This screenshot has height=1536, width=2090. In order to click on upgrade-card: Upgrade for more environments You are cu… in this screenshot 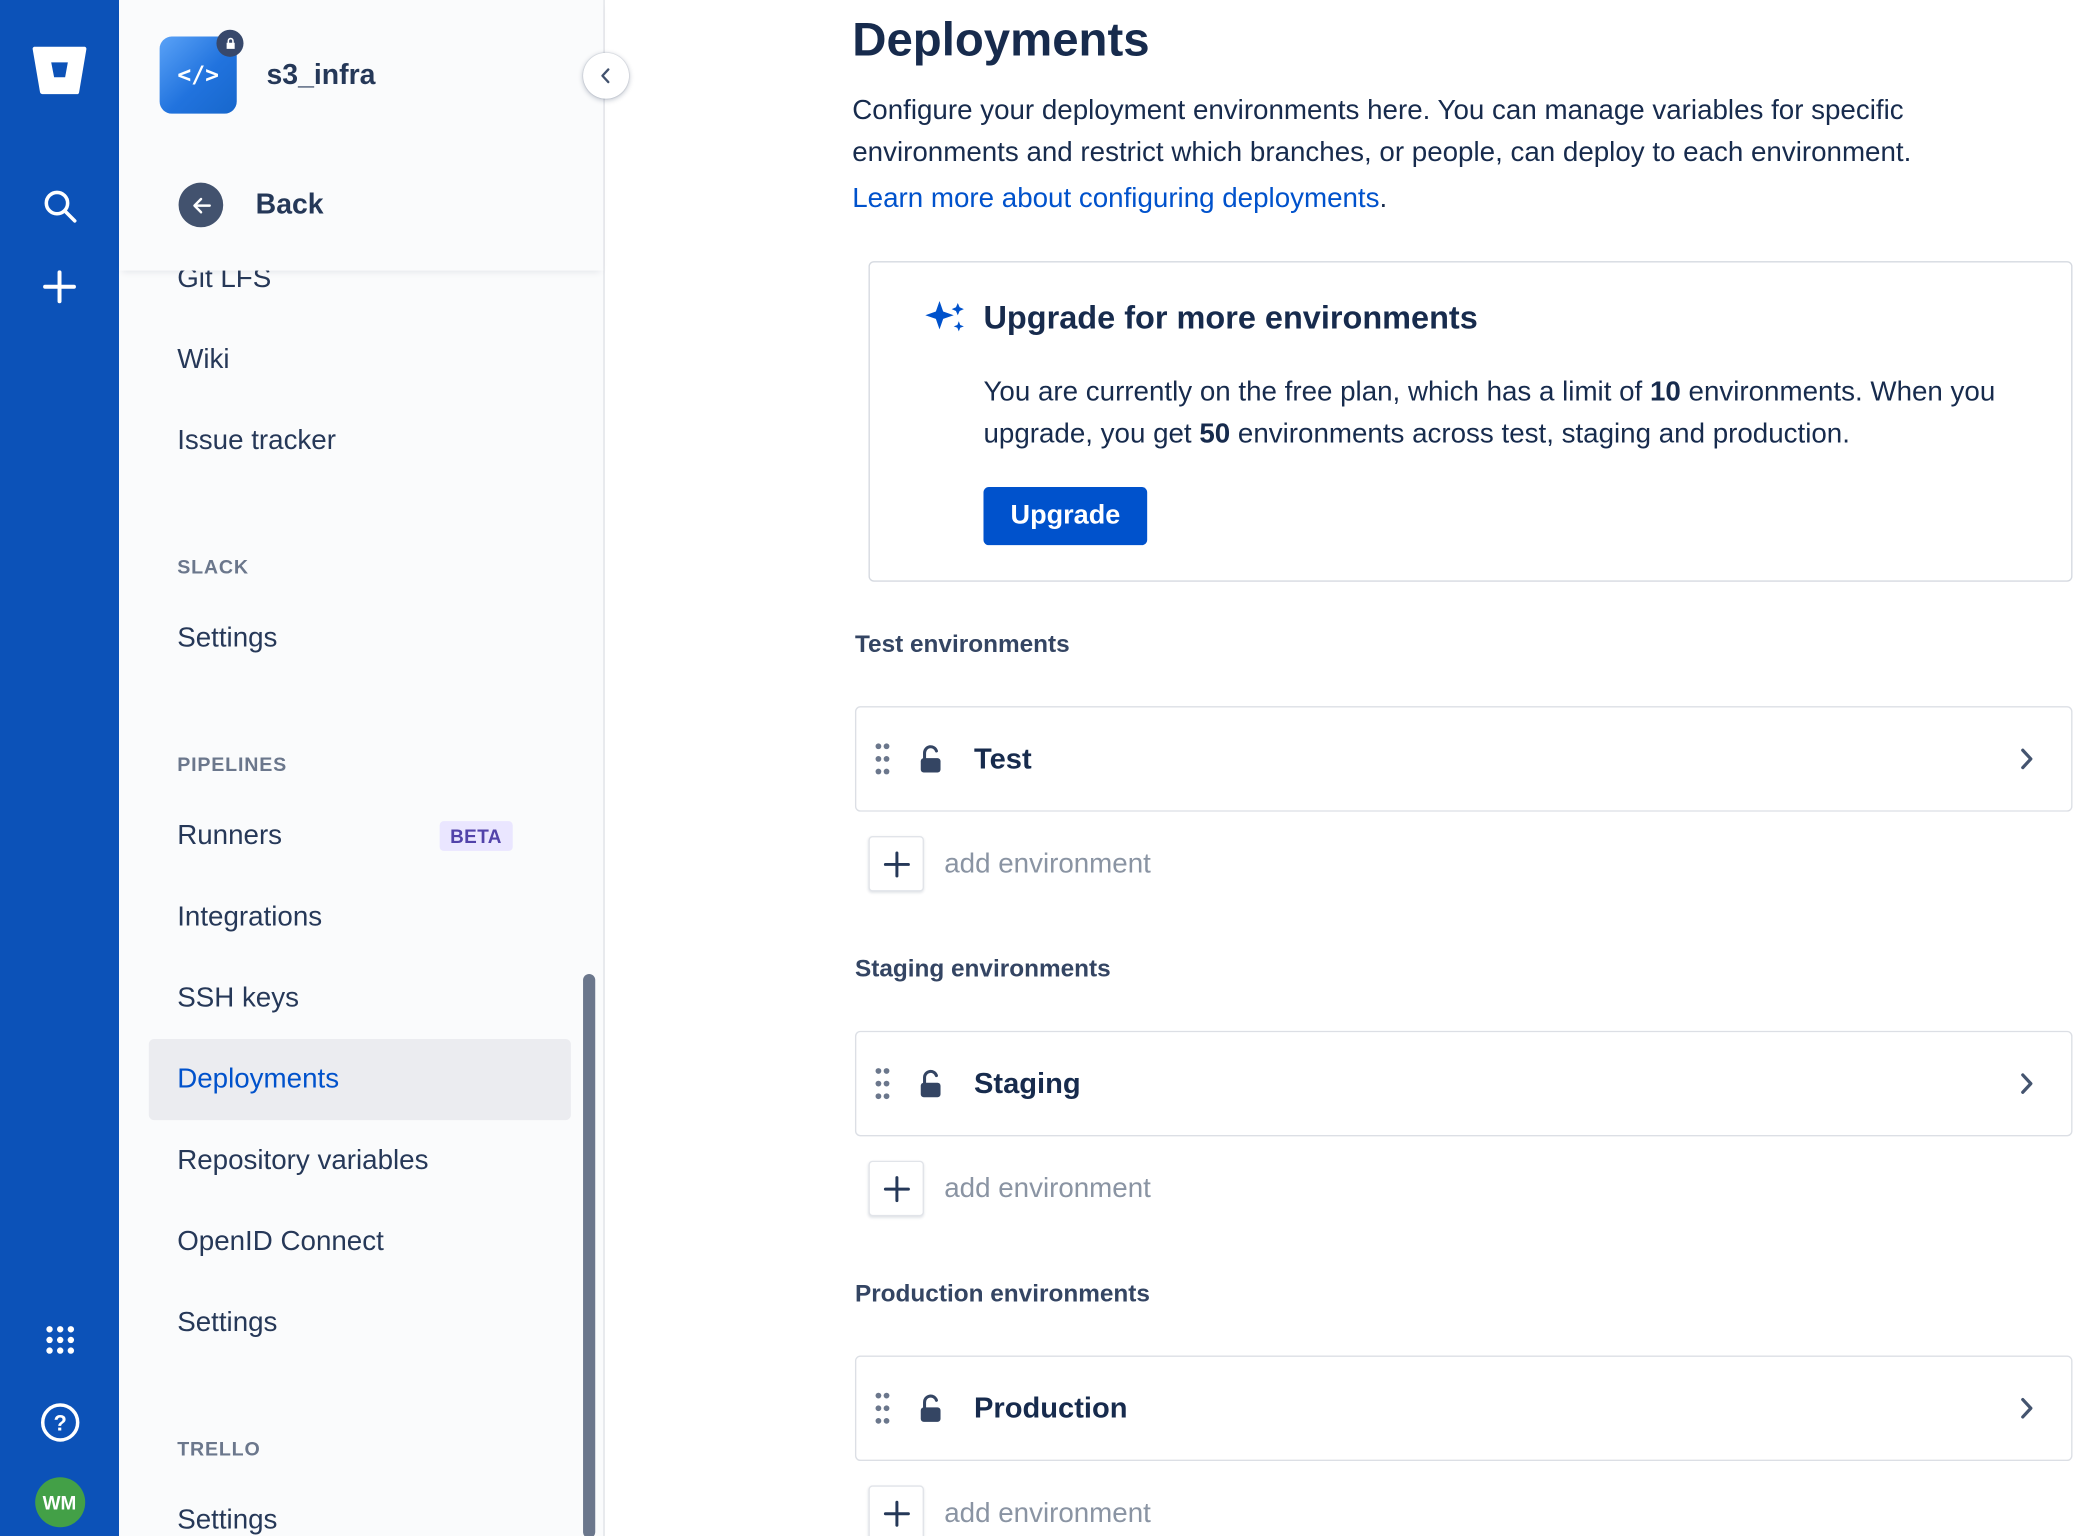, I will do `click(1470, 421)`.